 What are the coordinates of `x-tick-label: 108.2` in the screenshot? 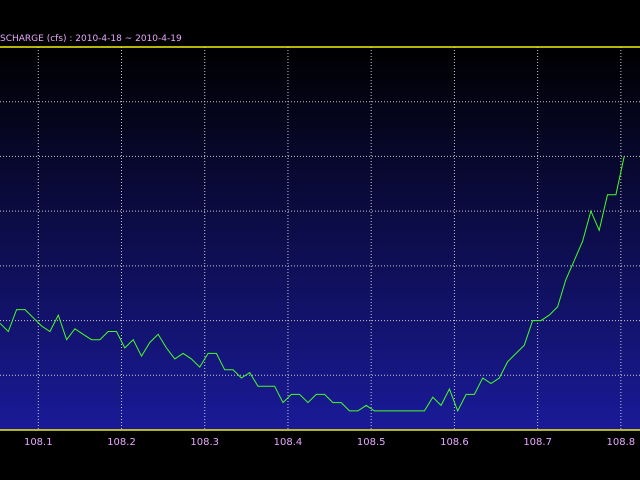 It's located at (121, 442).